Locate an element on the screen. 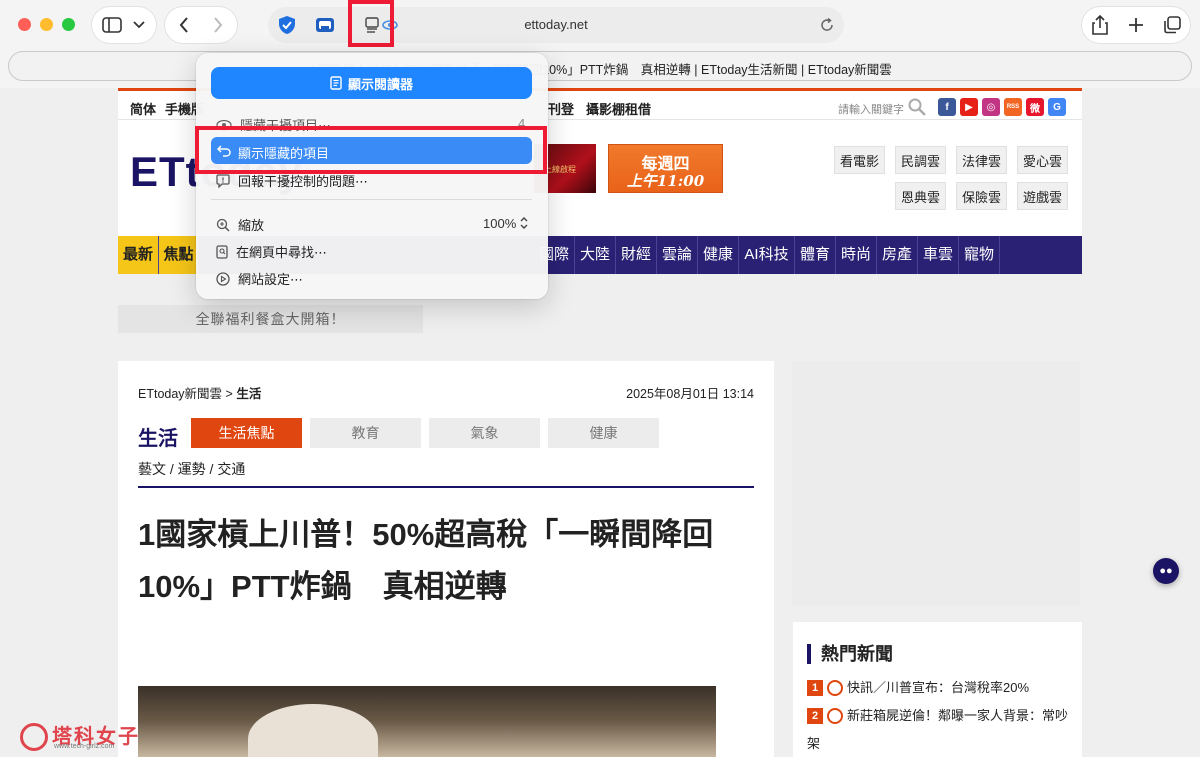 The width and height of the screenshot is (1200, 757). google-news-icon: G is located at coordinates (1057, 107).